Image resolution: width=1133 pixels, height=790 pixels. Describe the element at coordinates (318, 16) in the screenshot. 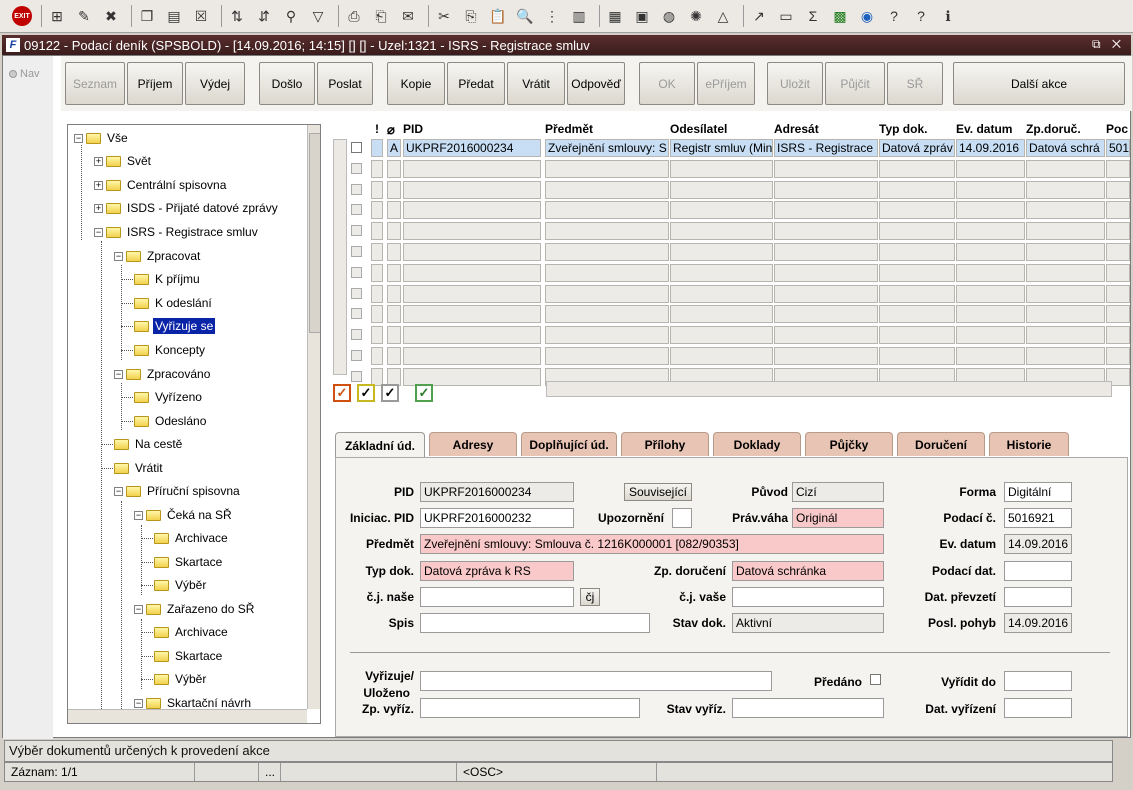

I see `filter-icon: ▽` at that location.